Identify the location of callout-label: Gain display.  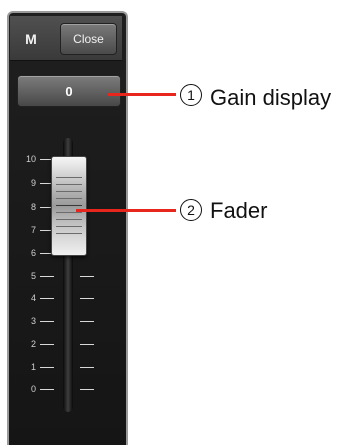
(271, 97).